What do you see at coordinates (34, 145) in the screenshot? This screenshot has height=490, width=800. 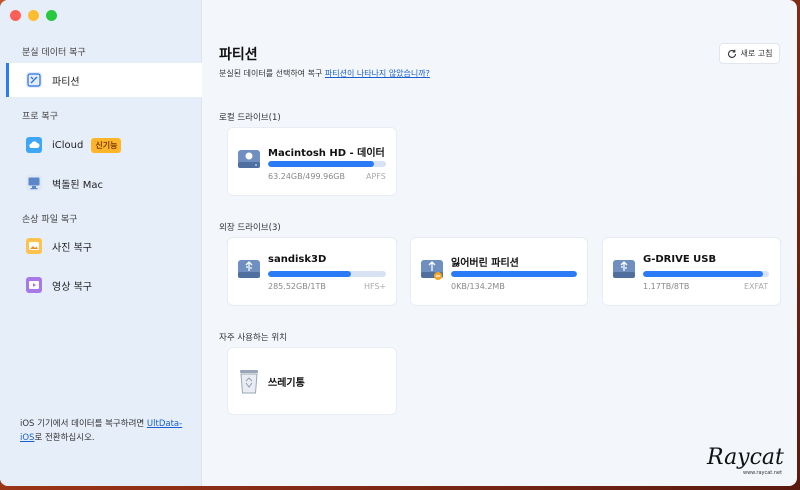 I see `icloud-icon` at bounding box center [34, 145].